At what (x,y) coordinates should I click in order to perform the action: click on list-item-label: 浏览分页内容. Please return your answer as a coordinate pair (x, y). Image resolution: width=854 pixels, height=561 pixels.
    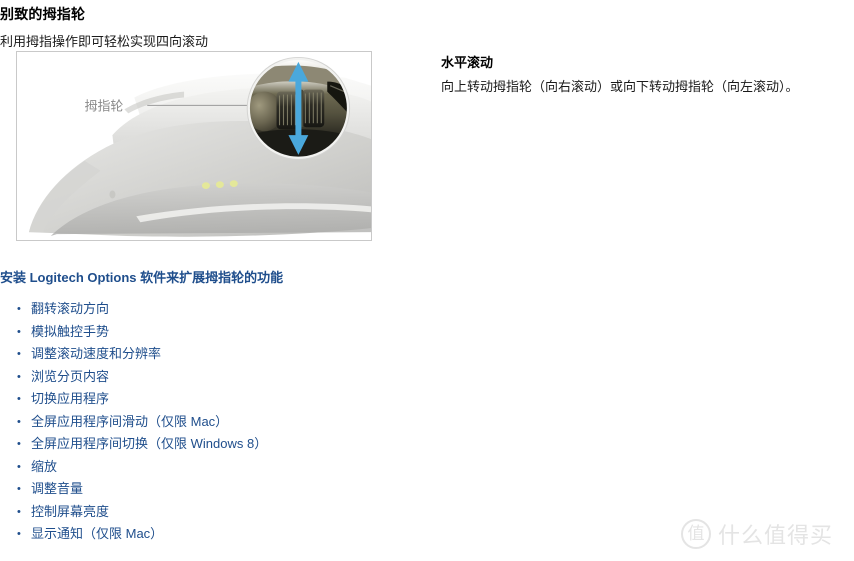
    Looking at the image, I should click on (70, 376).